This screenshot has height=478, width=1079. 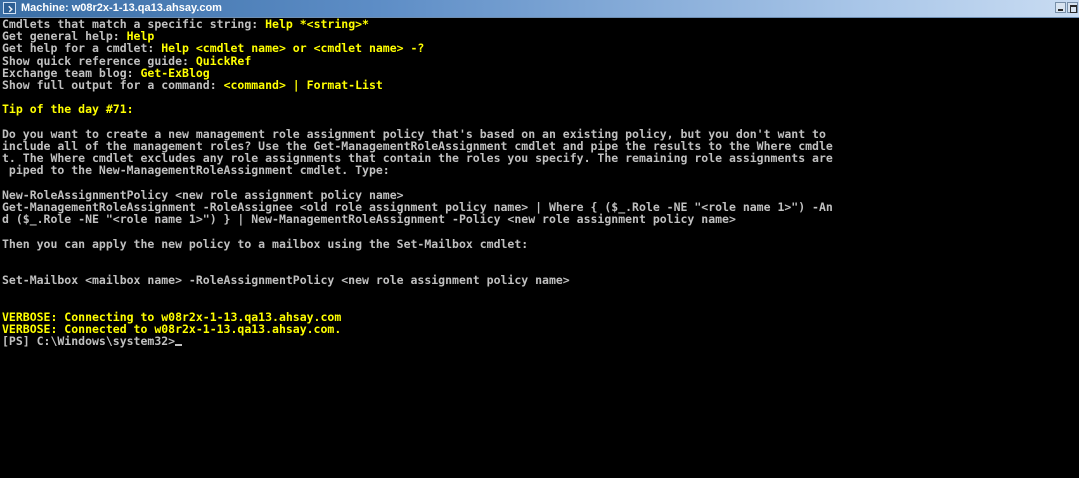 What do you see at coordinates (539, 9) in the screenshot?
I see `title-bar: Machine: w08r2x-1-13.qa13.ahsay.com` at bounding box center [539, 9].